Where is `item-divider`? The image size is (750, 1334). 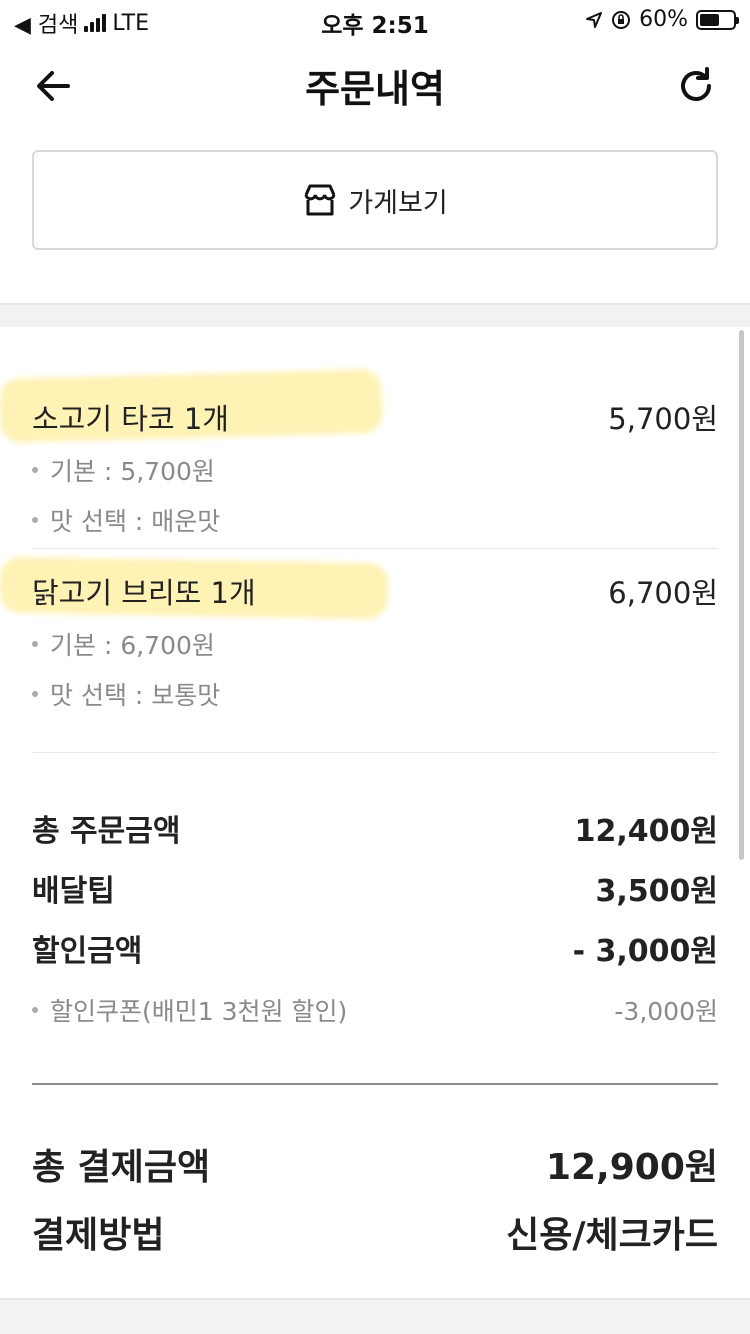 item-divider is located at coordinates (375, 548).